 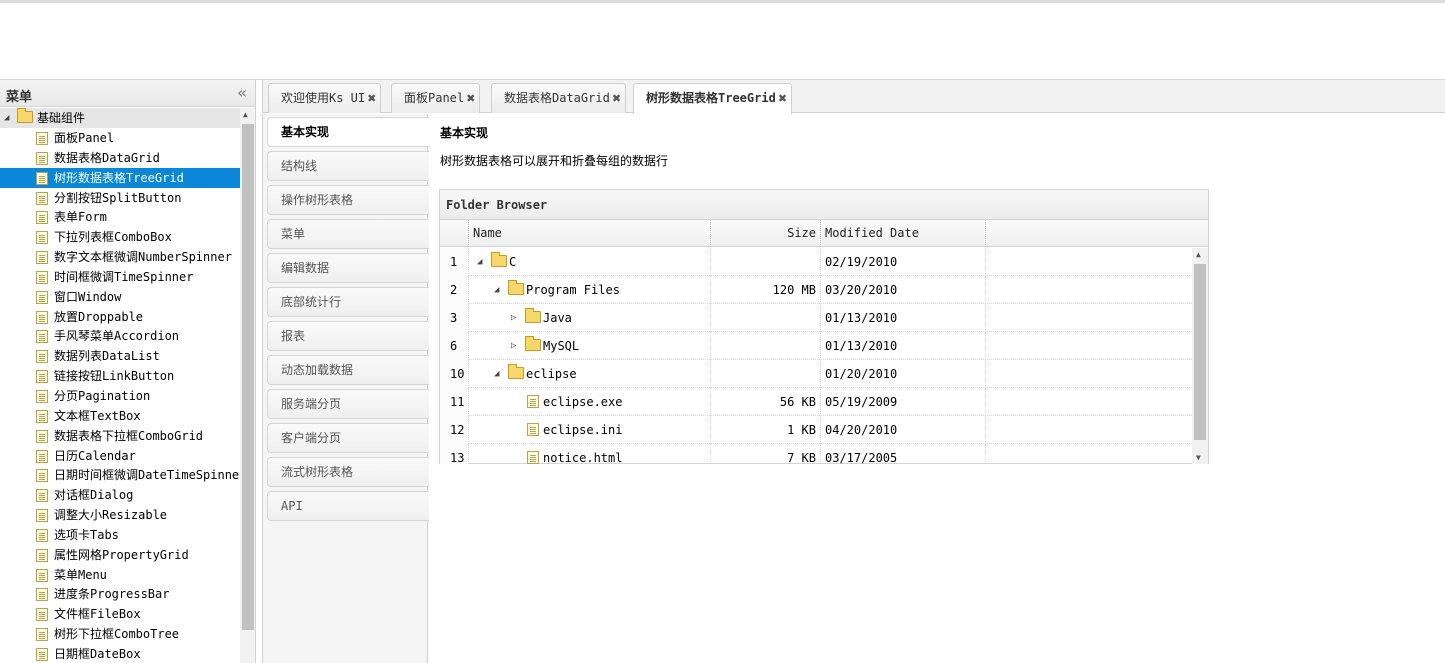 What do you see at coordinates (348, 132) in the screenshot?
I see `subtab: 基本实现` at bounding box center [348, 132].